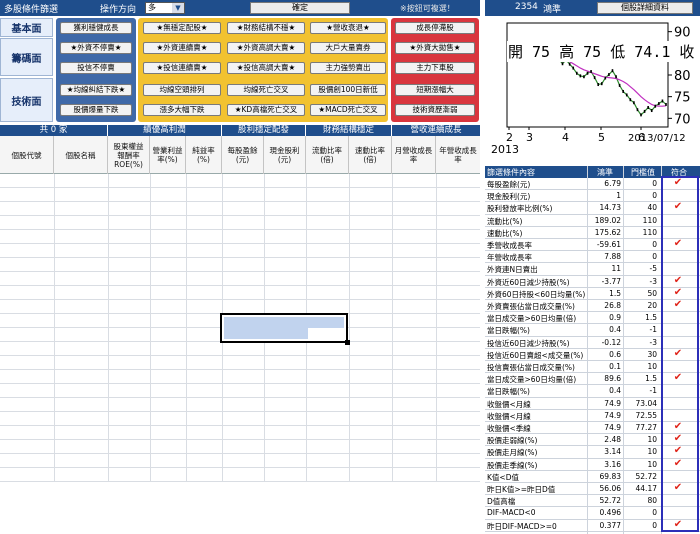 The image size is (700, 534). Describe the element at coordinates (266, 28) in the screenshot. I see `cond-fundamental-button-3: ★財務結構不穩★` at that location.